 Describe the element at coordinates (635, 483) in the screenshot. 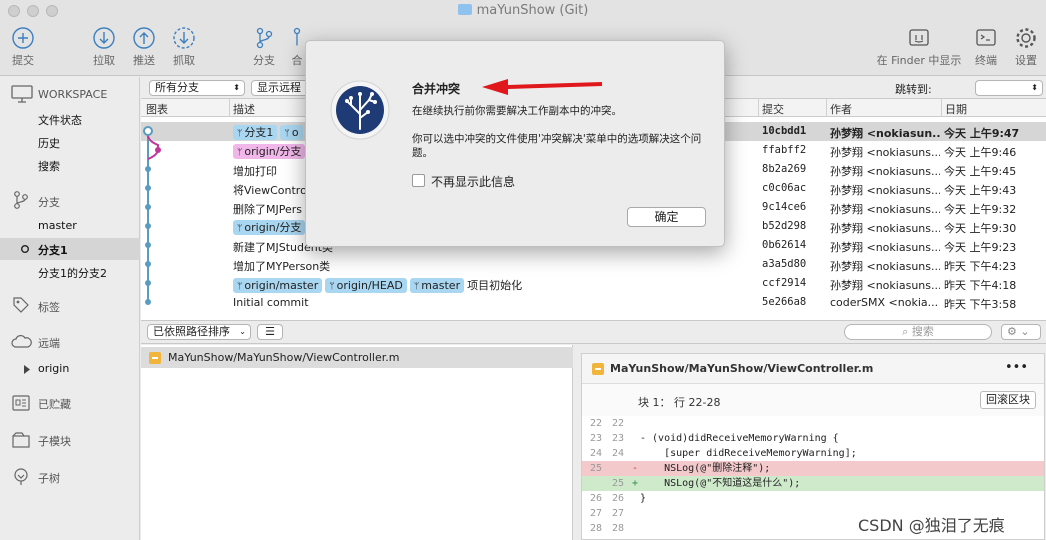

I see `diff-sign: +` at that location.